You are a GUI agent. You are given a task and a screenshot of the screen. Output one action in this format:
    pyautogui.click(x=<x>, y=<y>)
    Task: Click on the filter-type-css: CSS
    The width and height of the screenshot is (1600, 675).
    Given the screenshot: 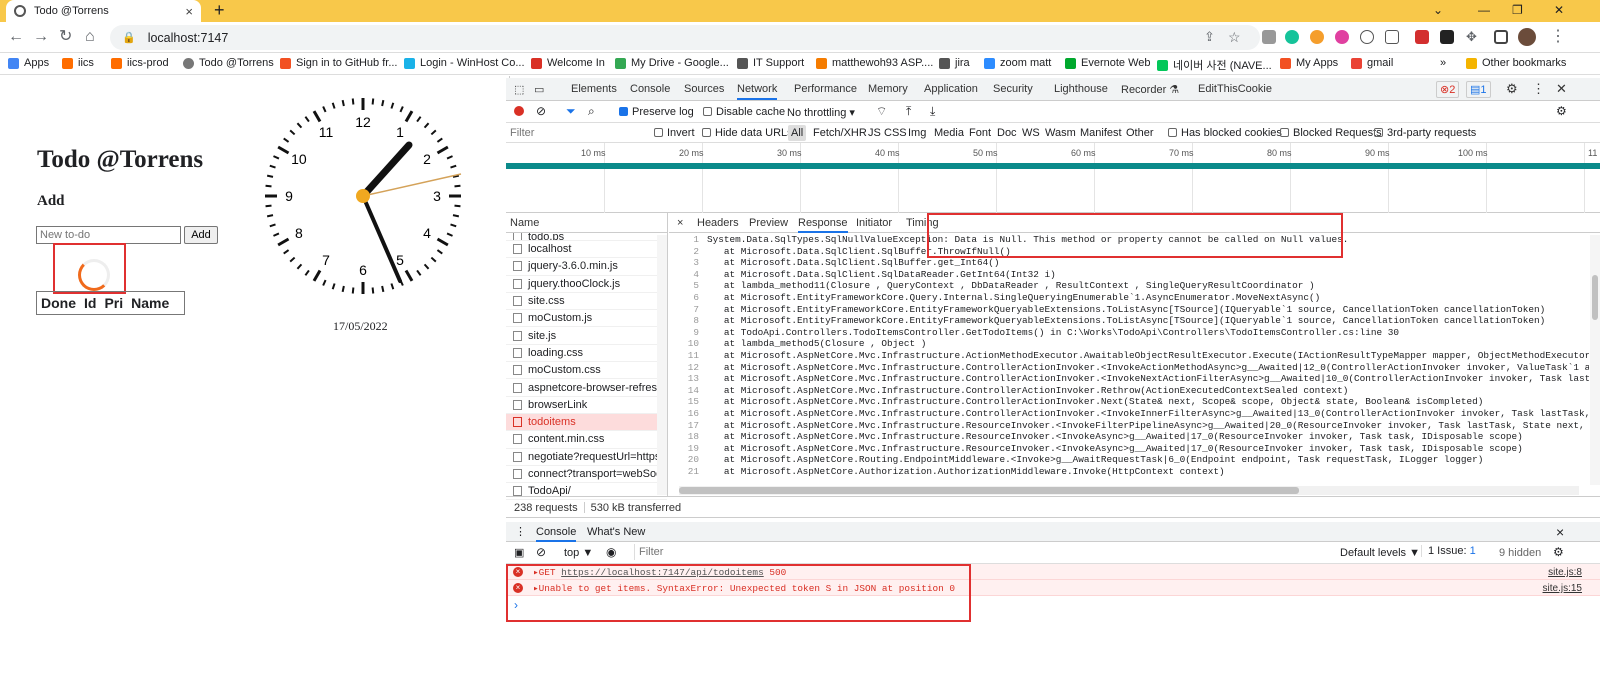 What is the action you would take?
    pyautogui.click(x=895, y=133)
    